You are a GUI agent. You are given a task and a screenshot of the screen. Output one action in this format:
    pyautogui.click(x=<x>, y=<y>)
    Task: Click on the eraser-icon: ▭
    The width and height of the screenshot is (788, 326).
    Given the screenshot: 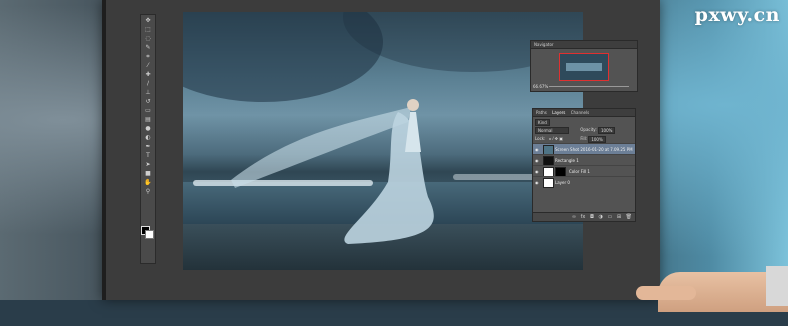 What is the action you would take?
    pyautogui.click(x=148, y=110)
    